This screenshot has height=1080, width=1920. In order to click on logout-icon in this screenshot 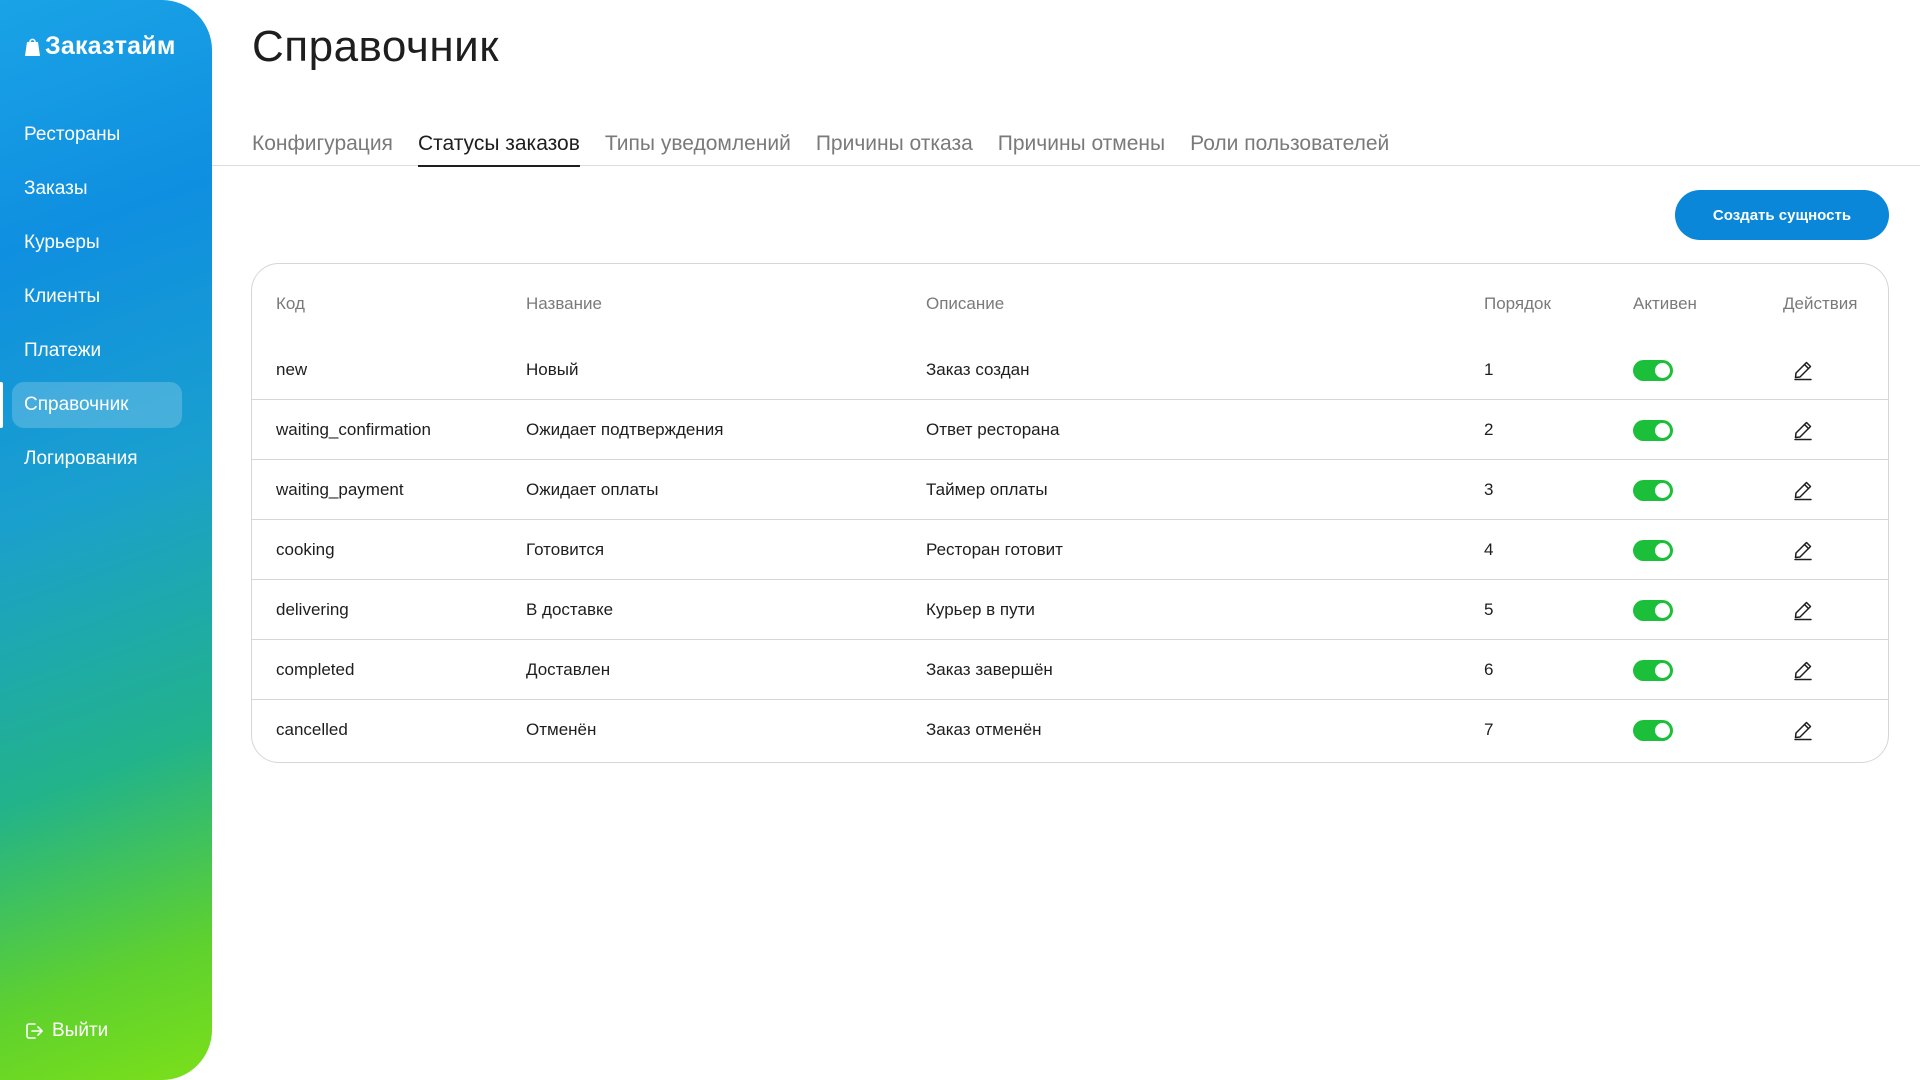, I will do `click(34, 1031)`.